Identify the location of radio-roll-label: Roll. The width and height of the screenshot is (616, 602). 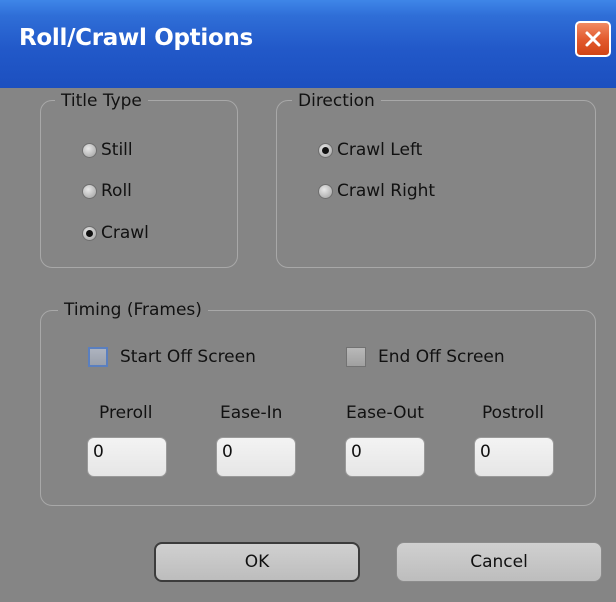
(116, 191).